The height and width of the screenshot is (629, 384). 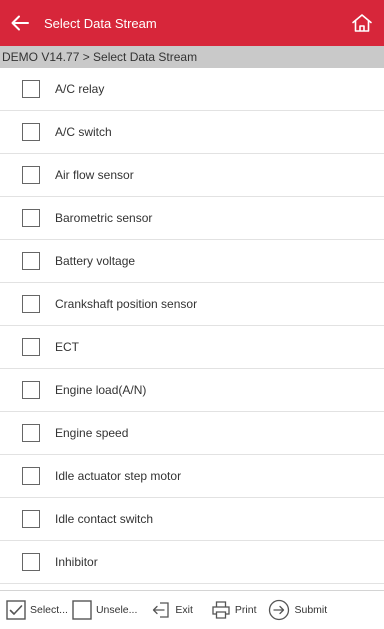 What do you see at coordinates (83, 132) in the screenshot?
I see `list-item-label: A/C switch` at bounding box center [83, 132].